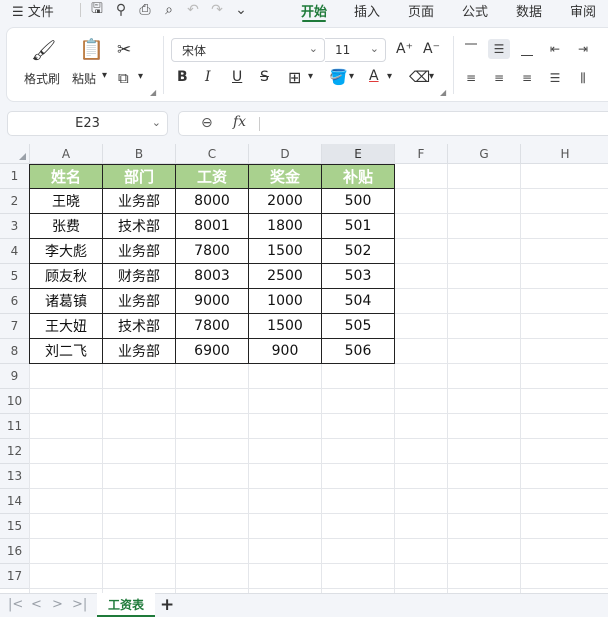  I want to click on row-header-13: 13, so click(15, 476).